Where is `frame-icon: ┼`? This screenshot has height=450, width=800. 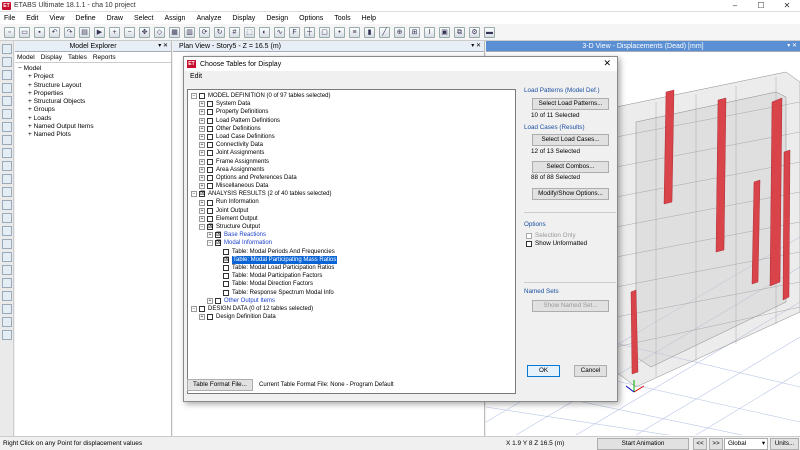 frame-icon: ┼ is located at coordinates (309, 32).